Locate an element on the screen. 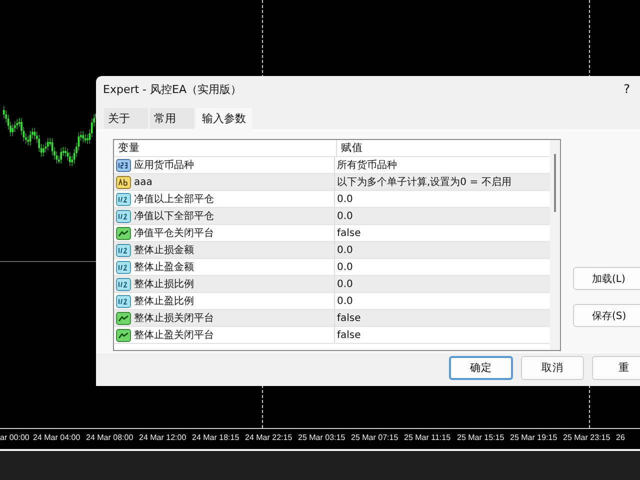 The image size is (640, 480). dialog-button: 取消 is located at coordinates (552, 368).